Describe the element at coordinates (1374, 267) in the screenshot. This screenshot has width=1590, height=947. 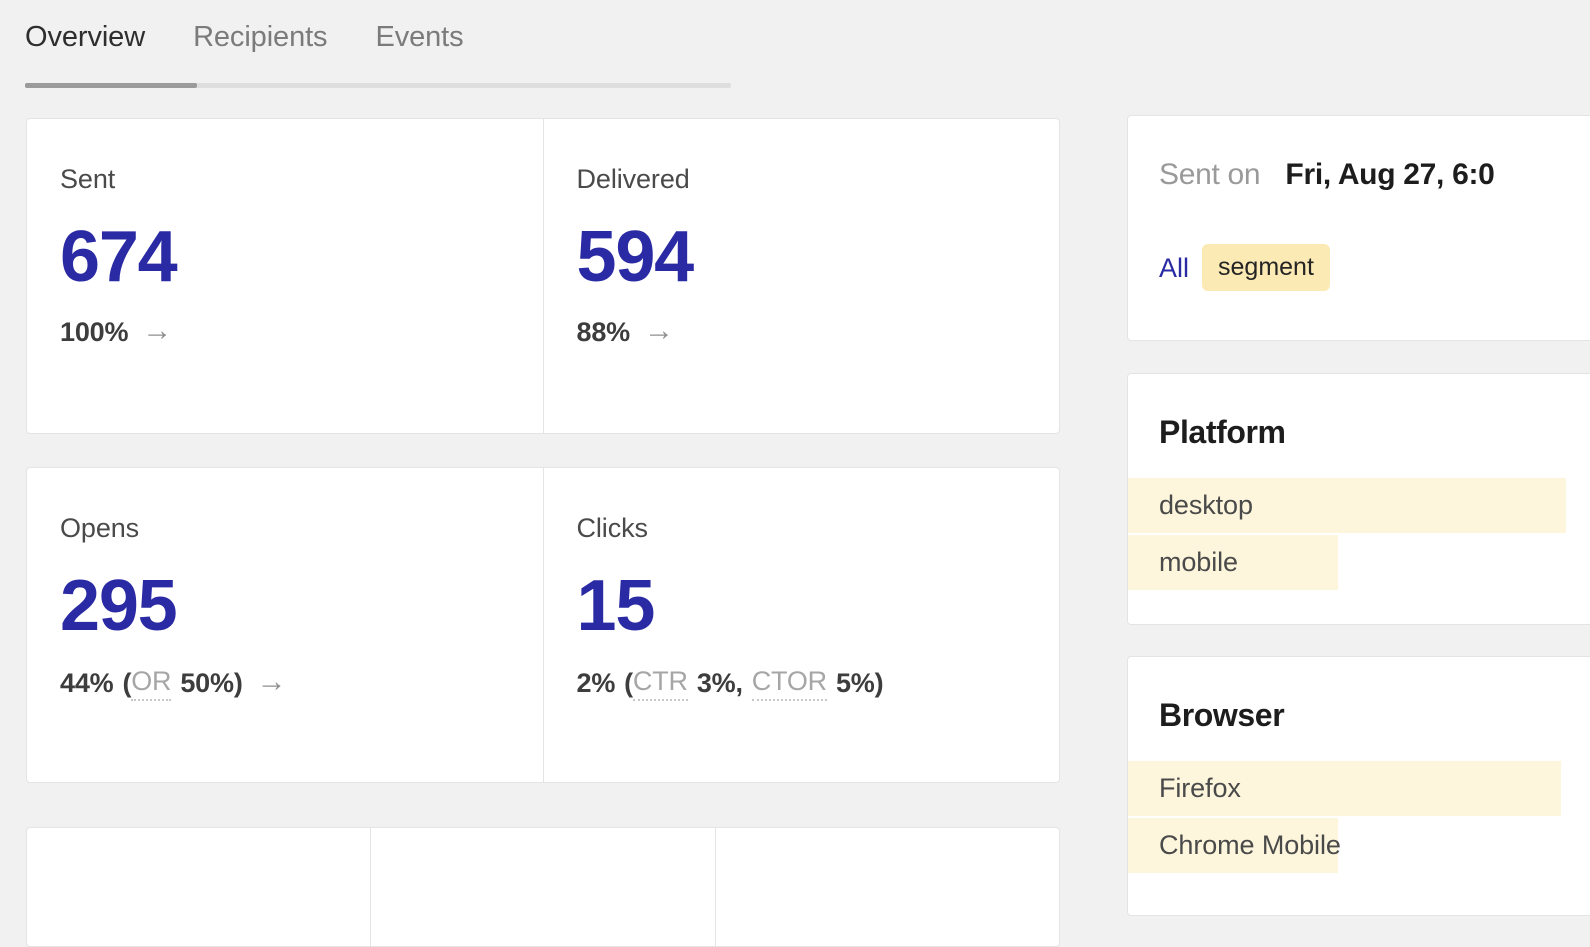
I see `segment-row: All segment` at that location.